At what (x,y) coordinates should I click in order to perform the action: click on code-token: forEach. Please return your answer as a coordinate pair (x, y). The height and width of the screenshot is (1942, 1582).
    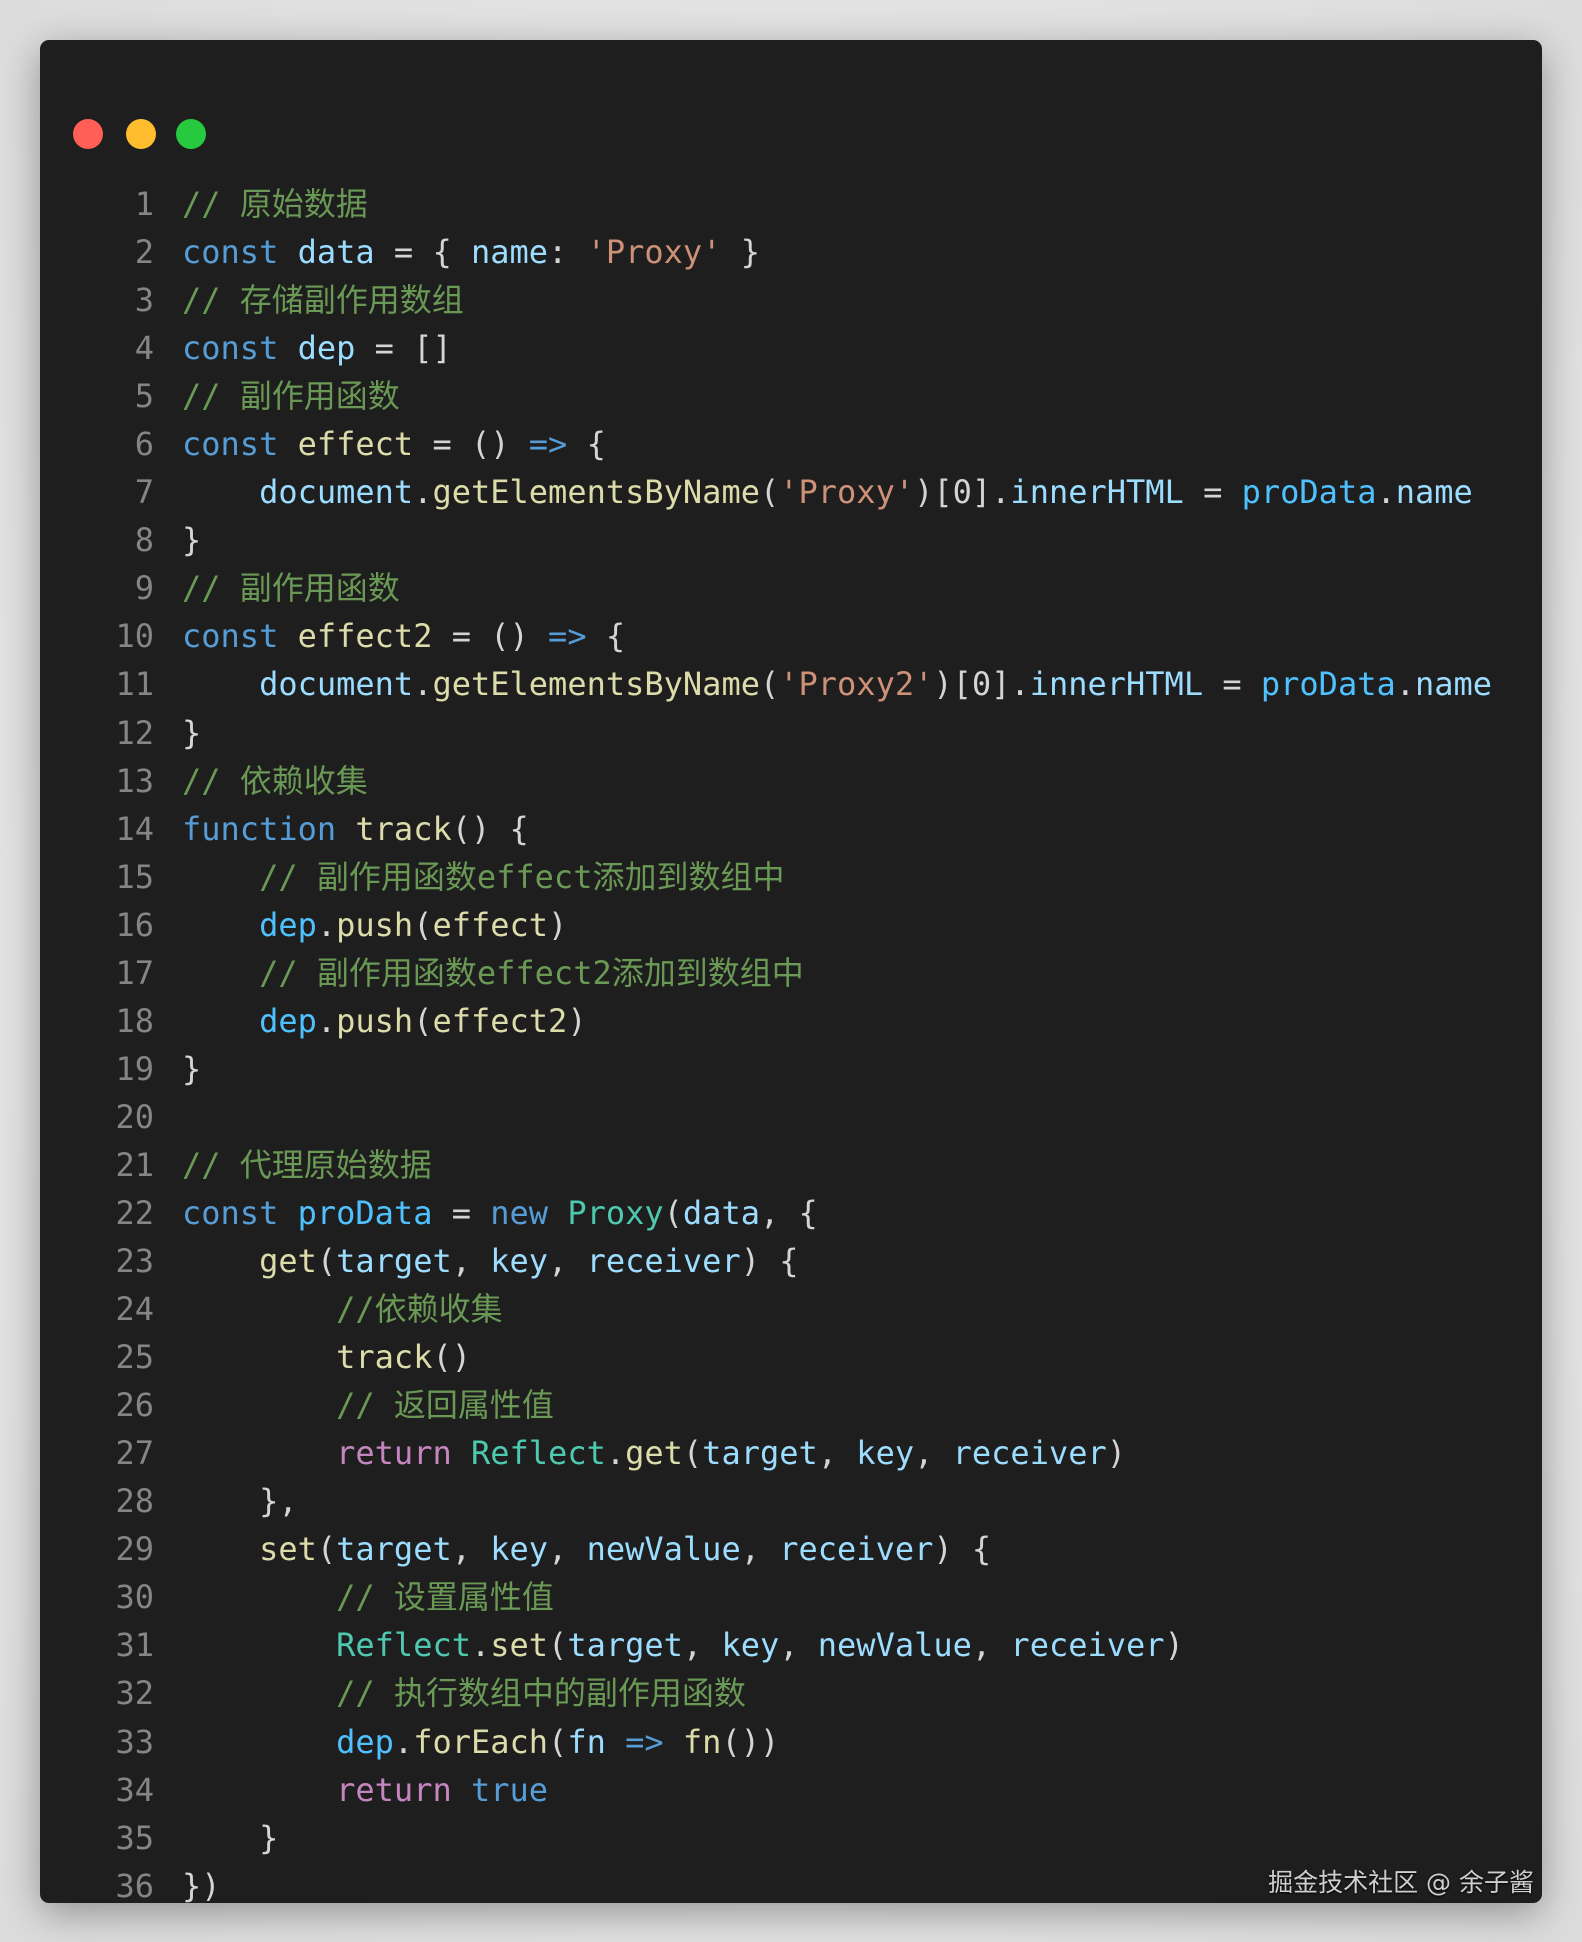
    Looking at the image, I should click on (481, 1741).